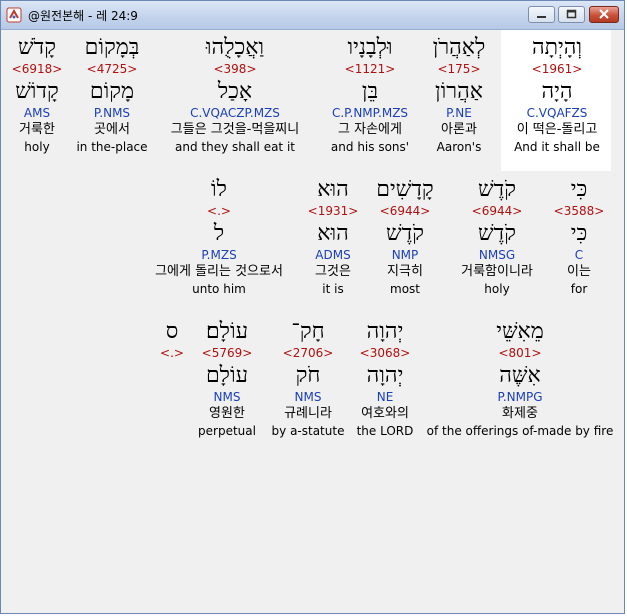  I want to click on hebrew-word: לְאַהֲרֹן, so click(459, 47).